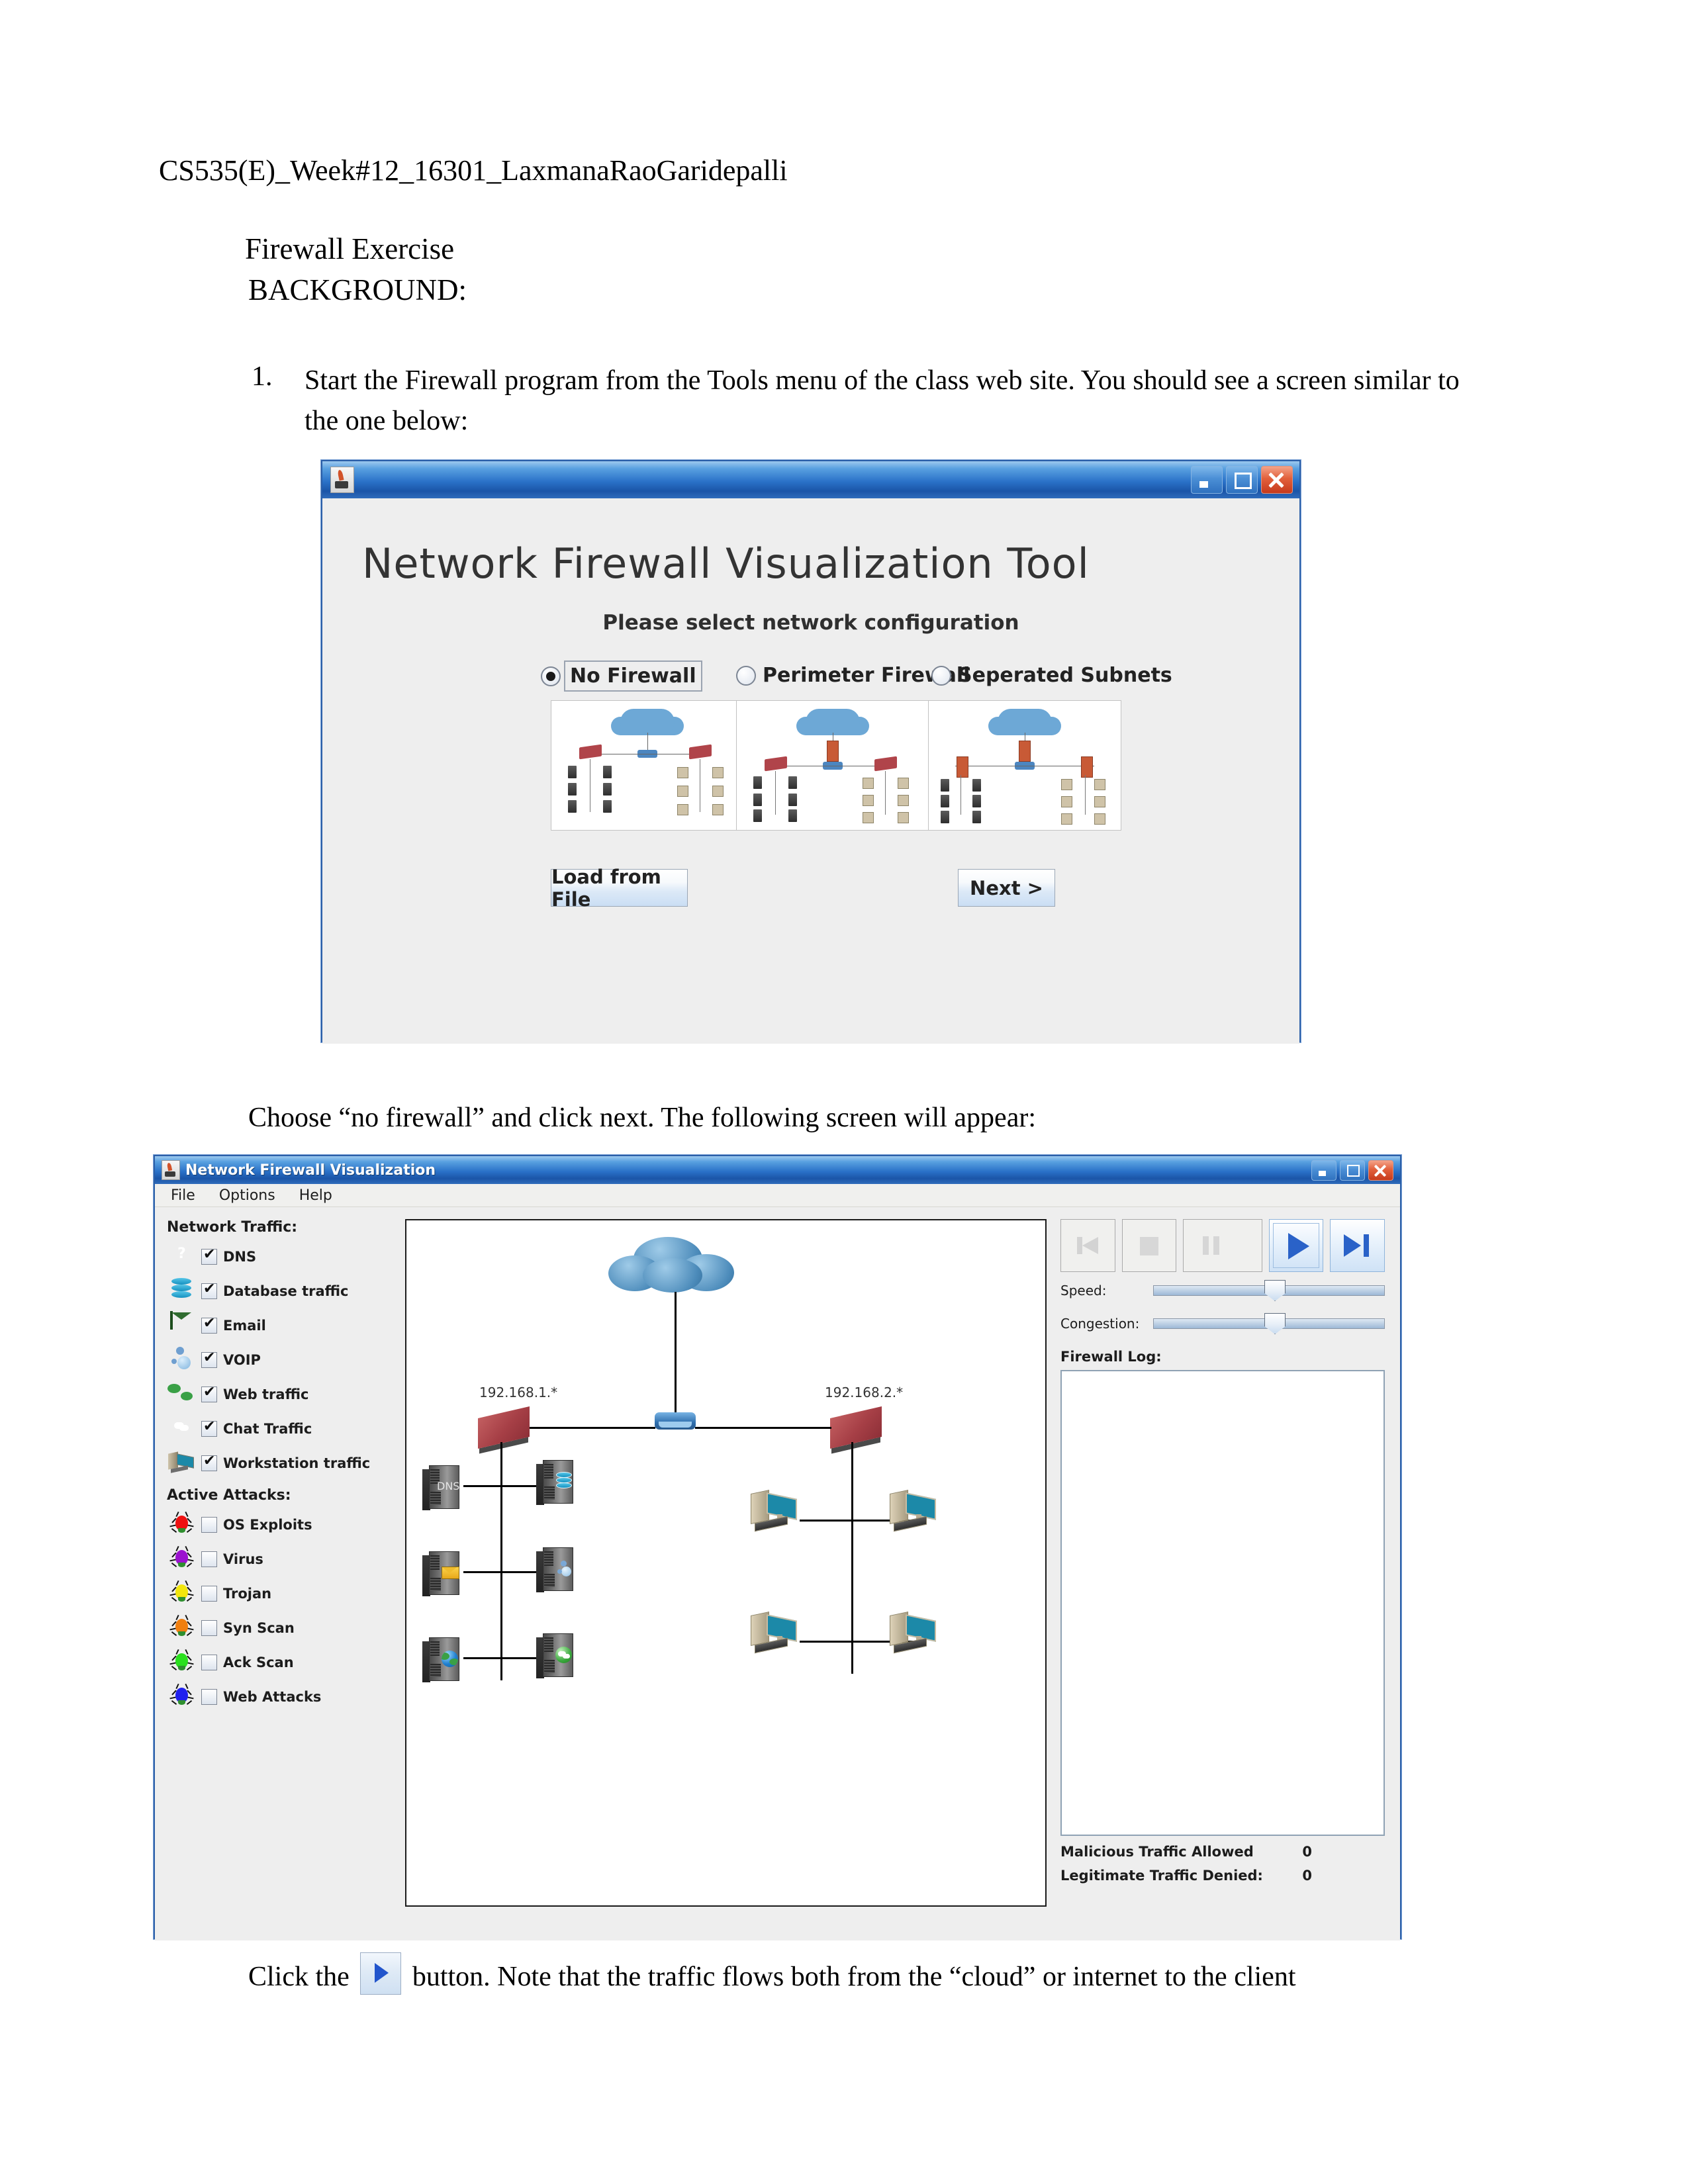 The width and height of the screenshot is (1688, 2184). What do you see at coordinates (316, 1195) in the screenshot?
I see `menu-help: Help` at bounding box center [316, 1195].